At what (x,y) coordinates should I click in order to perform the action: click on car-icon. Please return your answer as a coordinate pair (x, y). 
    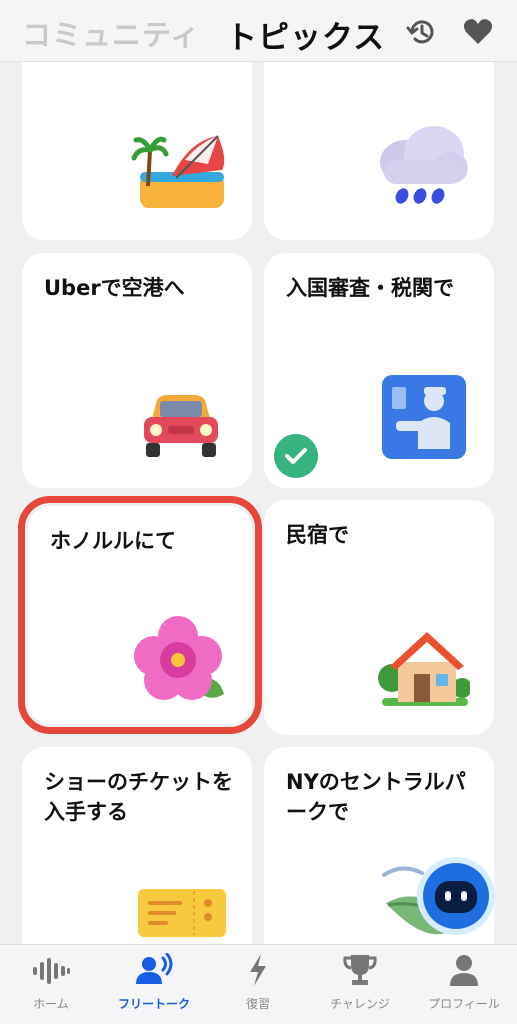
    Looking at the image, I should click on (181, 426).